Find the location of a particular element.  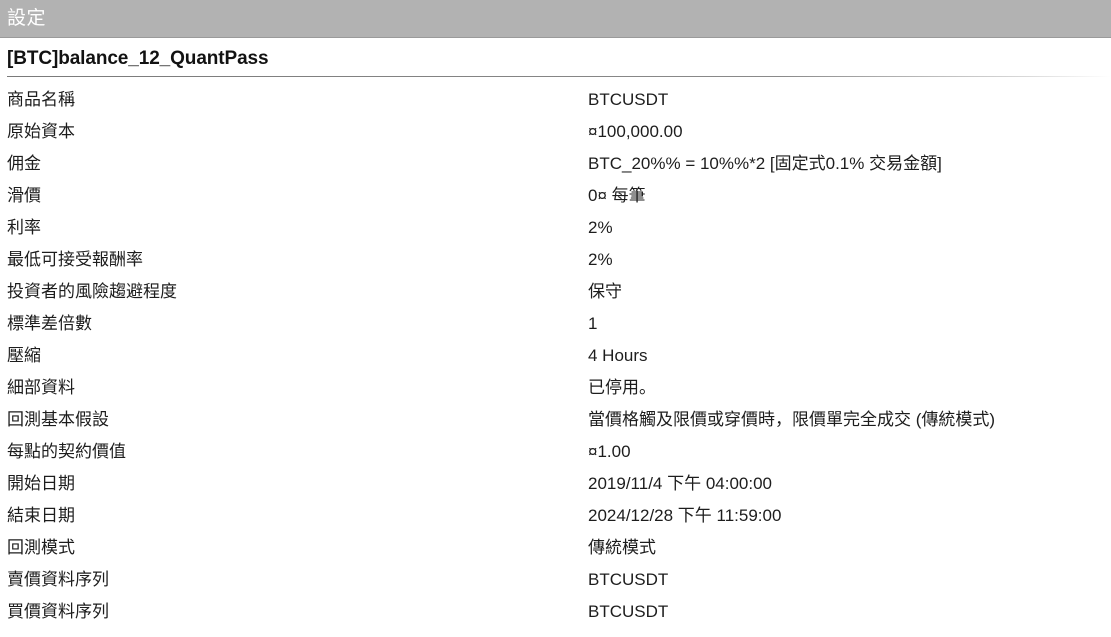

settings-row: 壓縮 4 Hours is located at coordinates (555, 356).